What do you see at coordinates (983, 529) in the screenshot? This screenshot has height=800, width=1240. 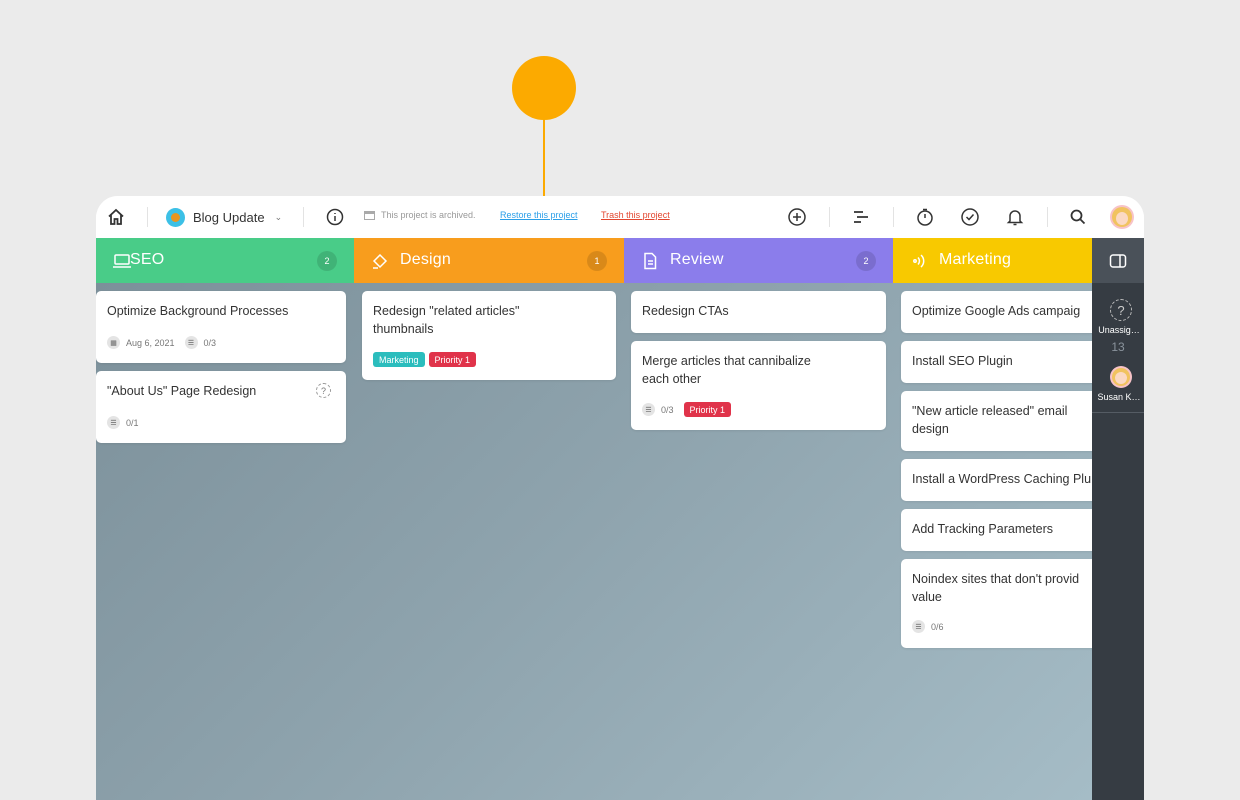 I see `task-title: Add Tracking Parameters` at bounding box center [983, 529].